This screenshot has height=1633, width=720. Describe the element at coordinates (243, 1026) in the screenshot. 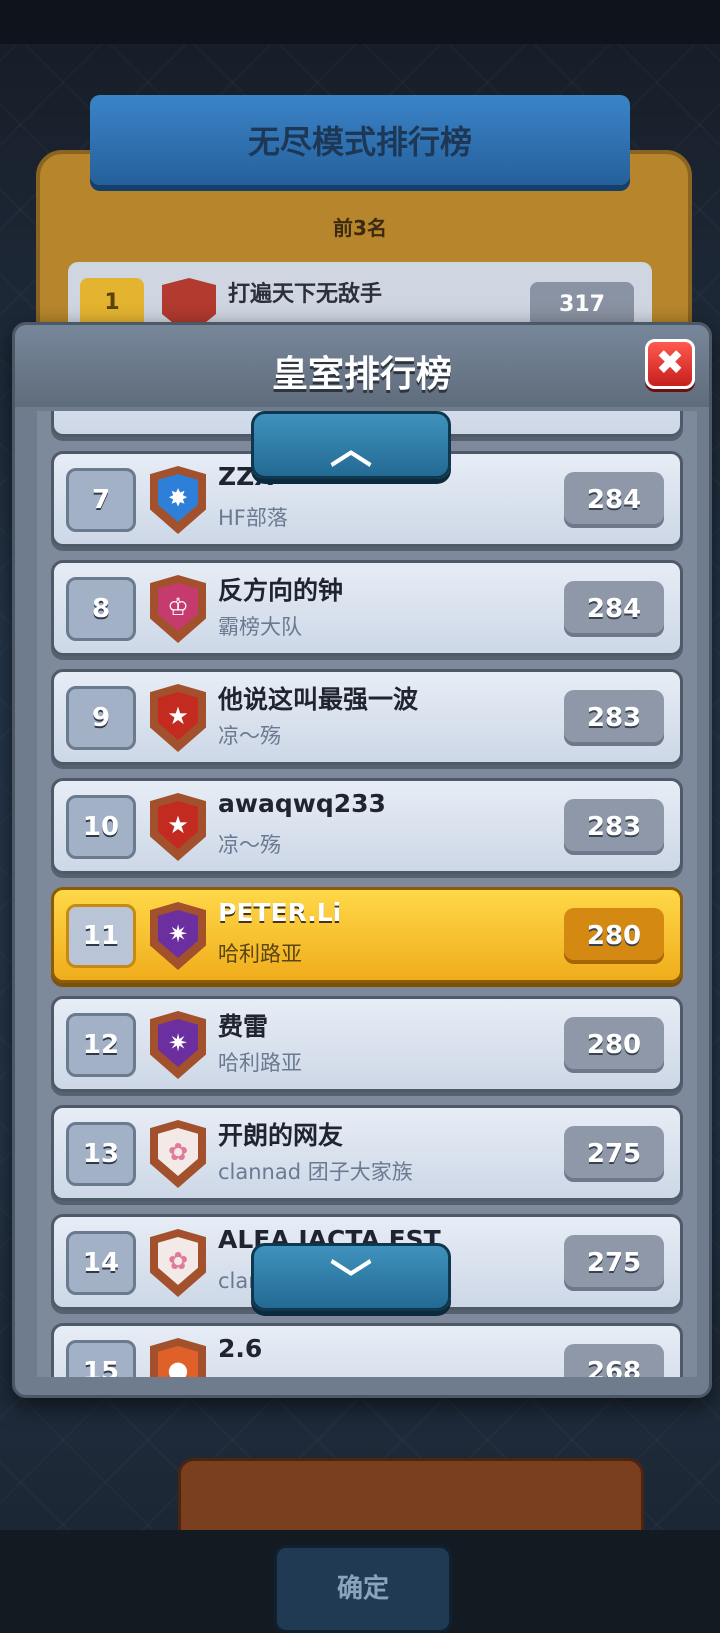

I see `player-name: 费雷` at that location.